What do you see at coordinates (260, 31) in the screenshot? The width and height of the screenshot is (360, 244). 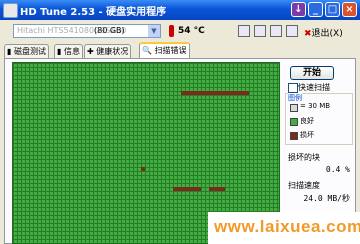 I see `save-icon` at bounding box center [260, 31].